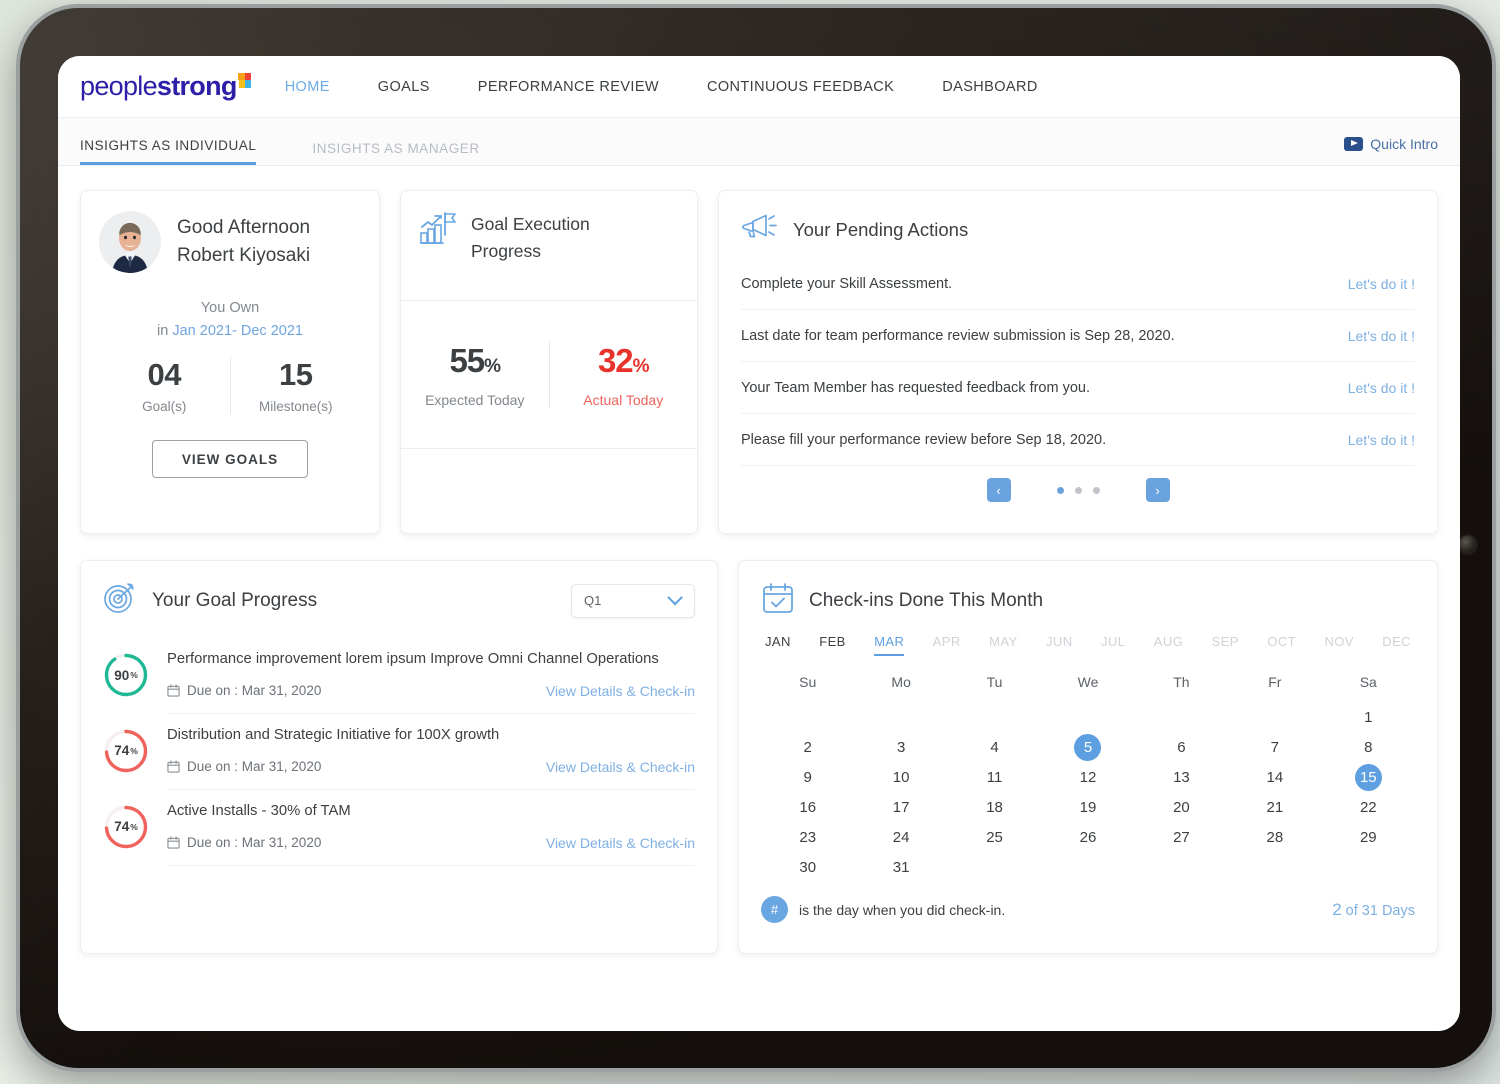 This screenshot has height=1084, width=1500. Describe the element at coordinates (475, 361) in the screenshot. I see `expected-today-value-wrap: 55%` at that location.